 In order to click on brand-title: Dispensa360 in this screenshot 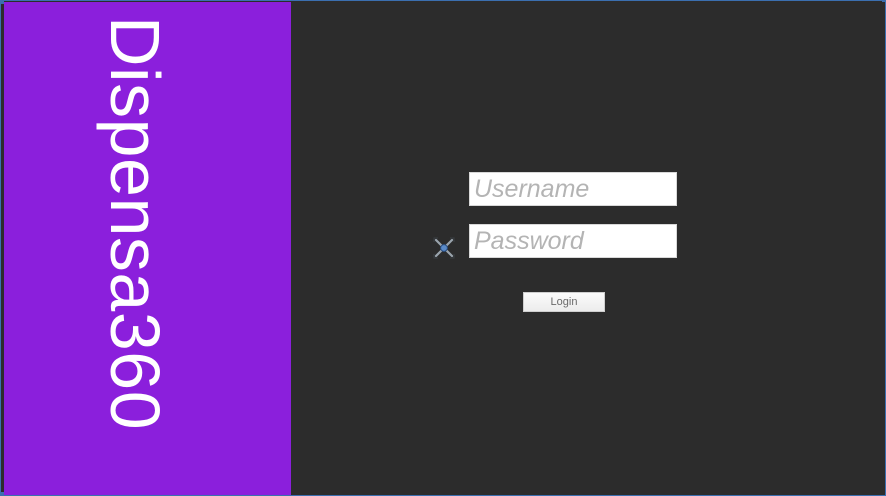, I will do `click(135, 223)`.